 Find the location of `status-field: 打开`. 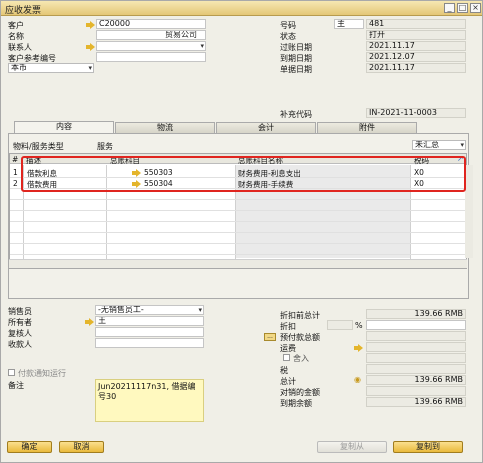

status-field: 打开 is located at coordinates (416, 35).